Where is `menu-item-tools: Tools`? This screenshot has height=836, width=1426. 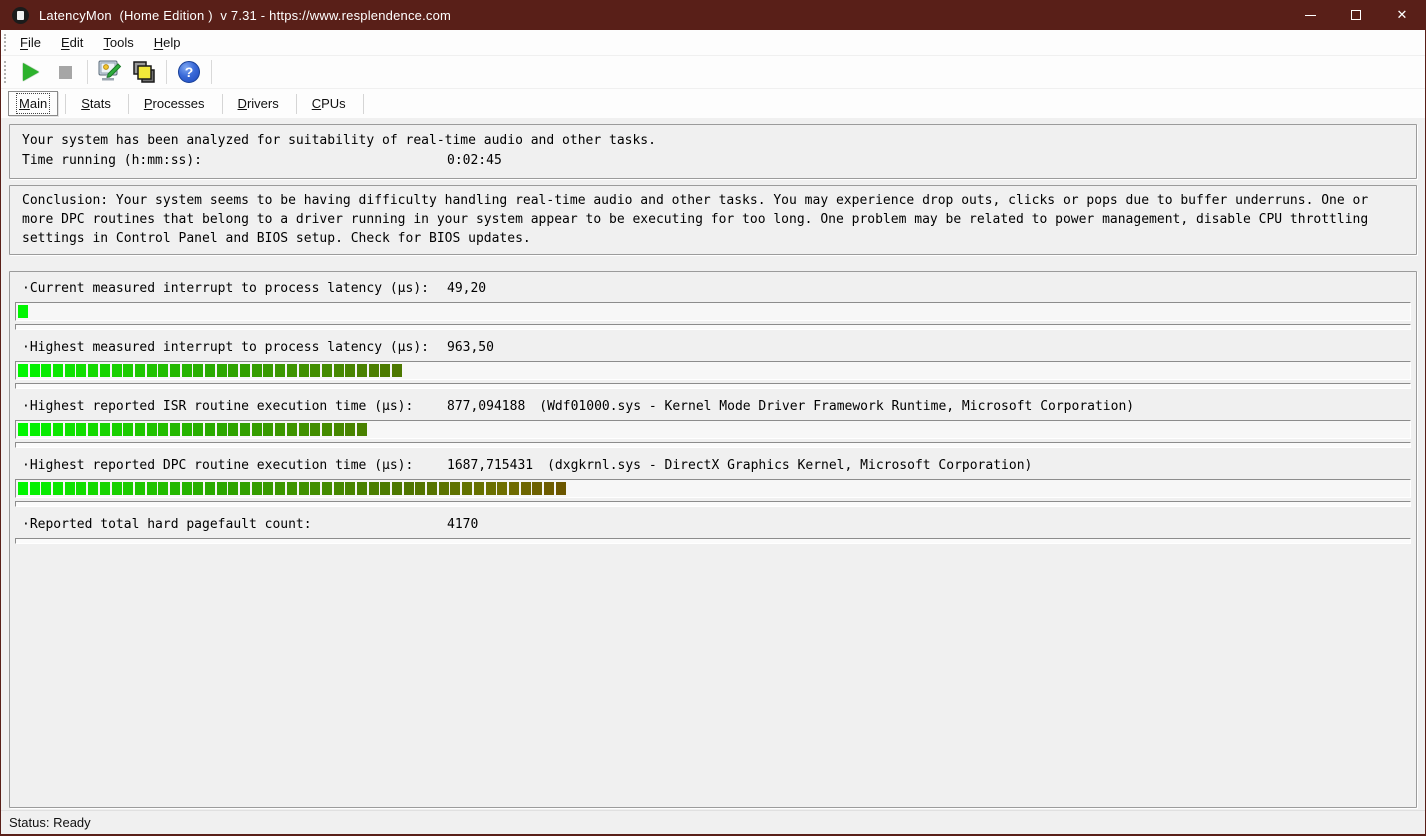
menu-item-tools: Tools is located at coordinates (118, 42).